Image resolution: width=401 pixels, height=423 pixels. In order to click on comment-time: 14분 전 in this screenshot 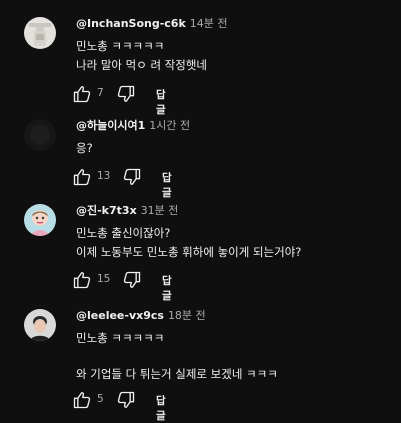, I will do `click(209, 23)`.